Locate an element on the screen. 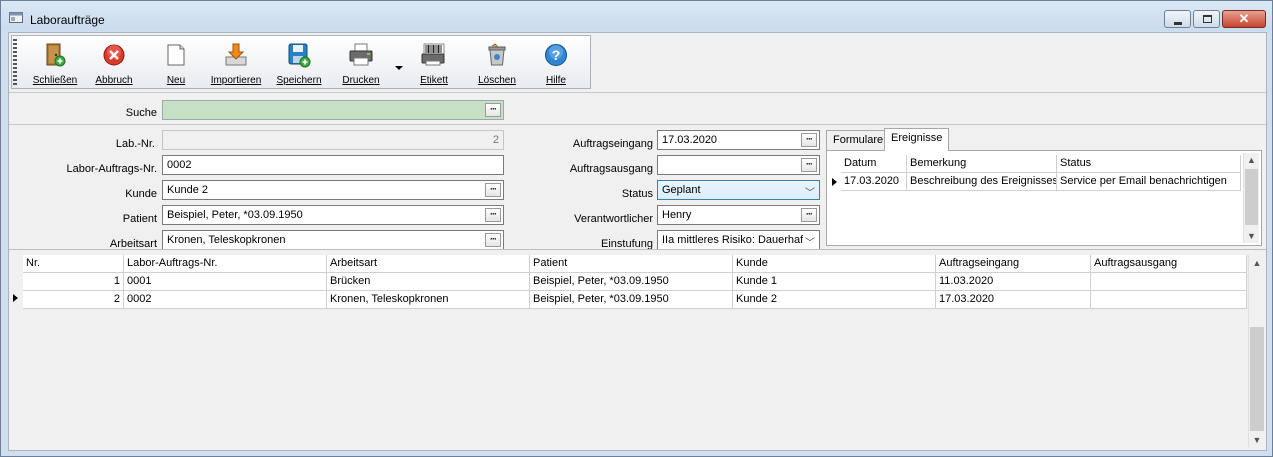  schliessen-label: Schließen is located at coordinates (55, 80).